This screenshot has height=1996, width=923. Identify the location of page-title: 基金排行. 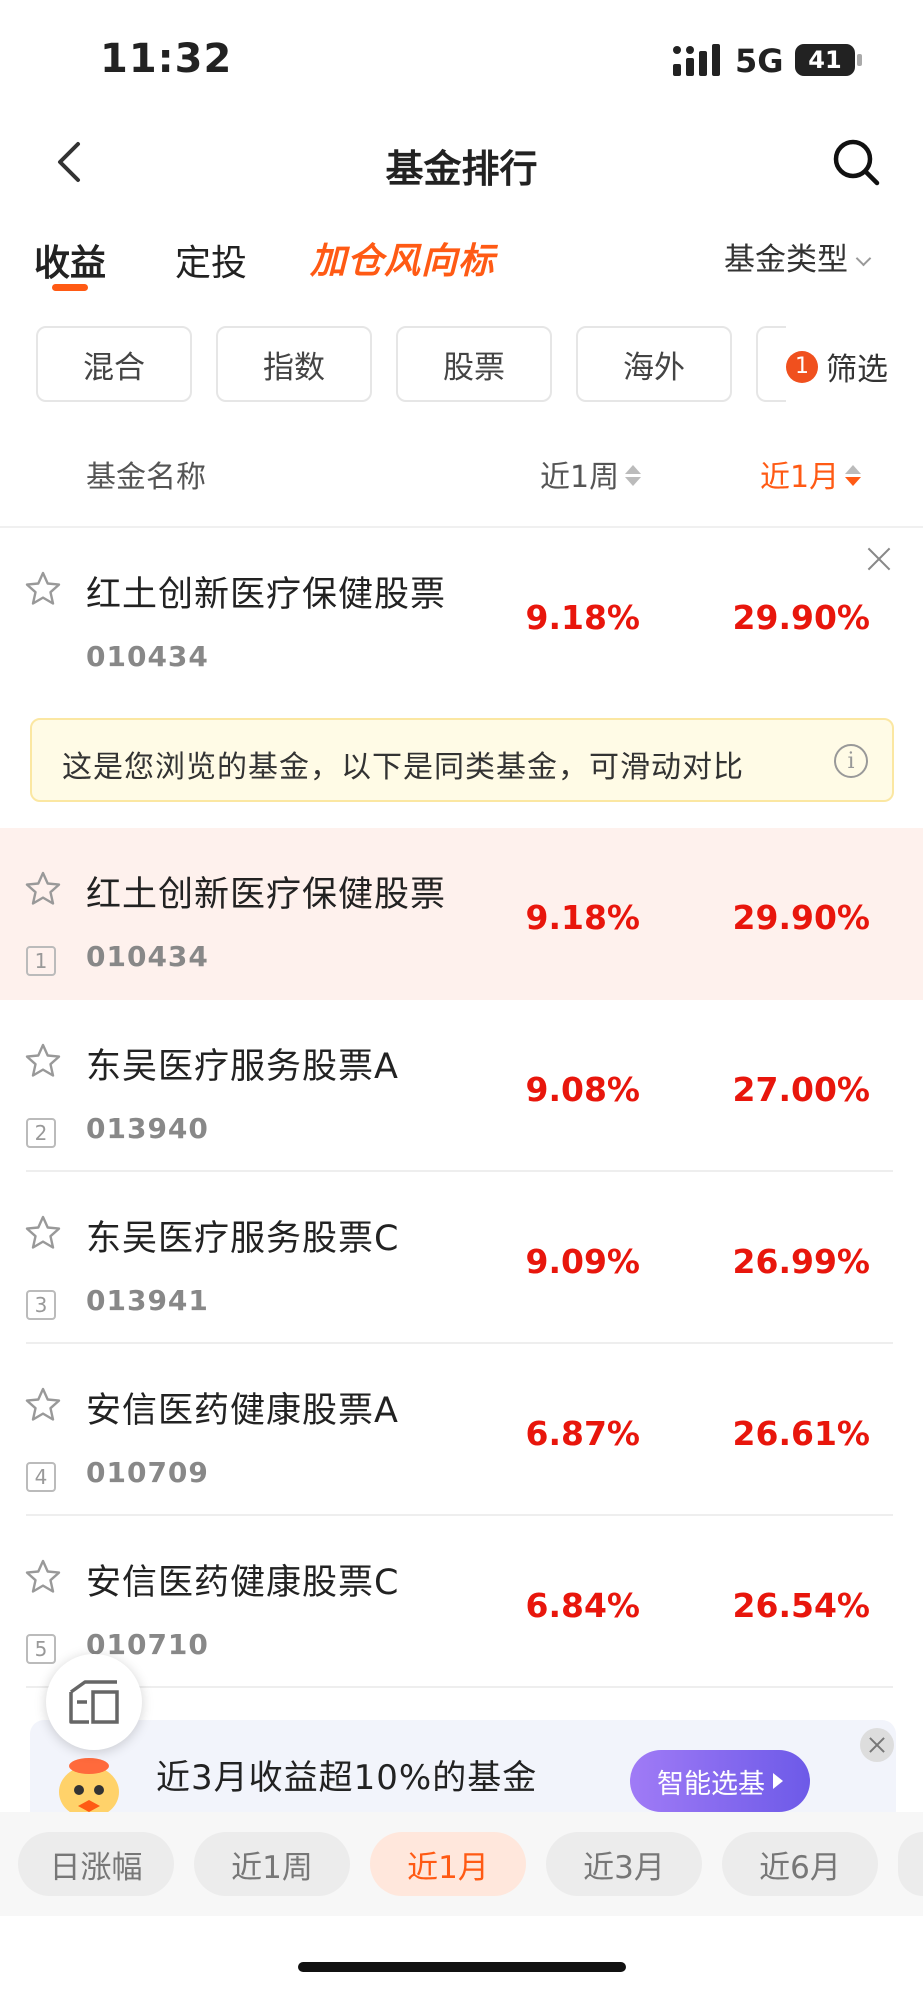
(461, 169).